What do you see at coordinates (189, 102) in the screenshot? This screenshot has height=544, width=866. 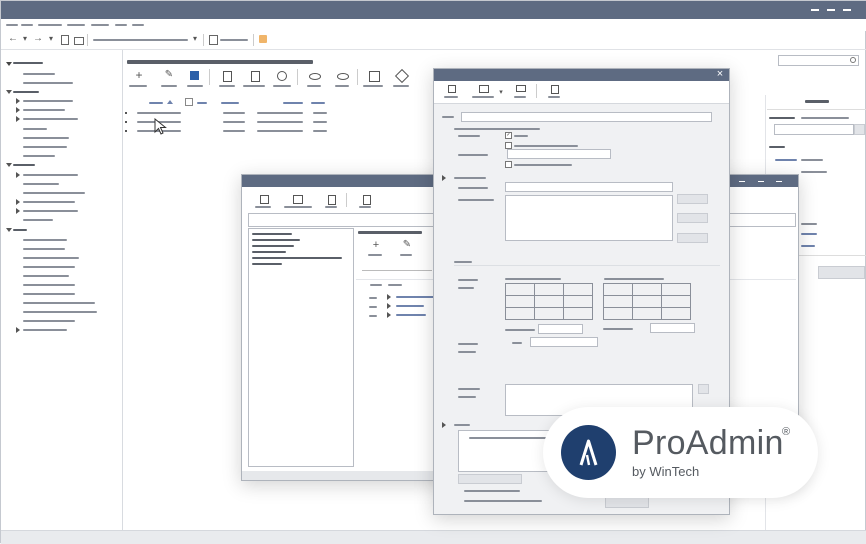 I see `filter-icon` at bounding box center [189, 102].